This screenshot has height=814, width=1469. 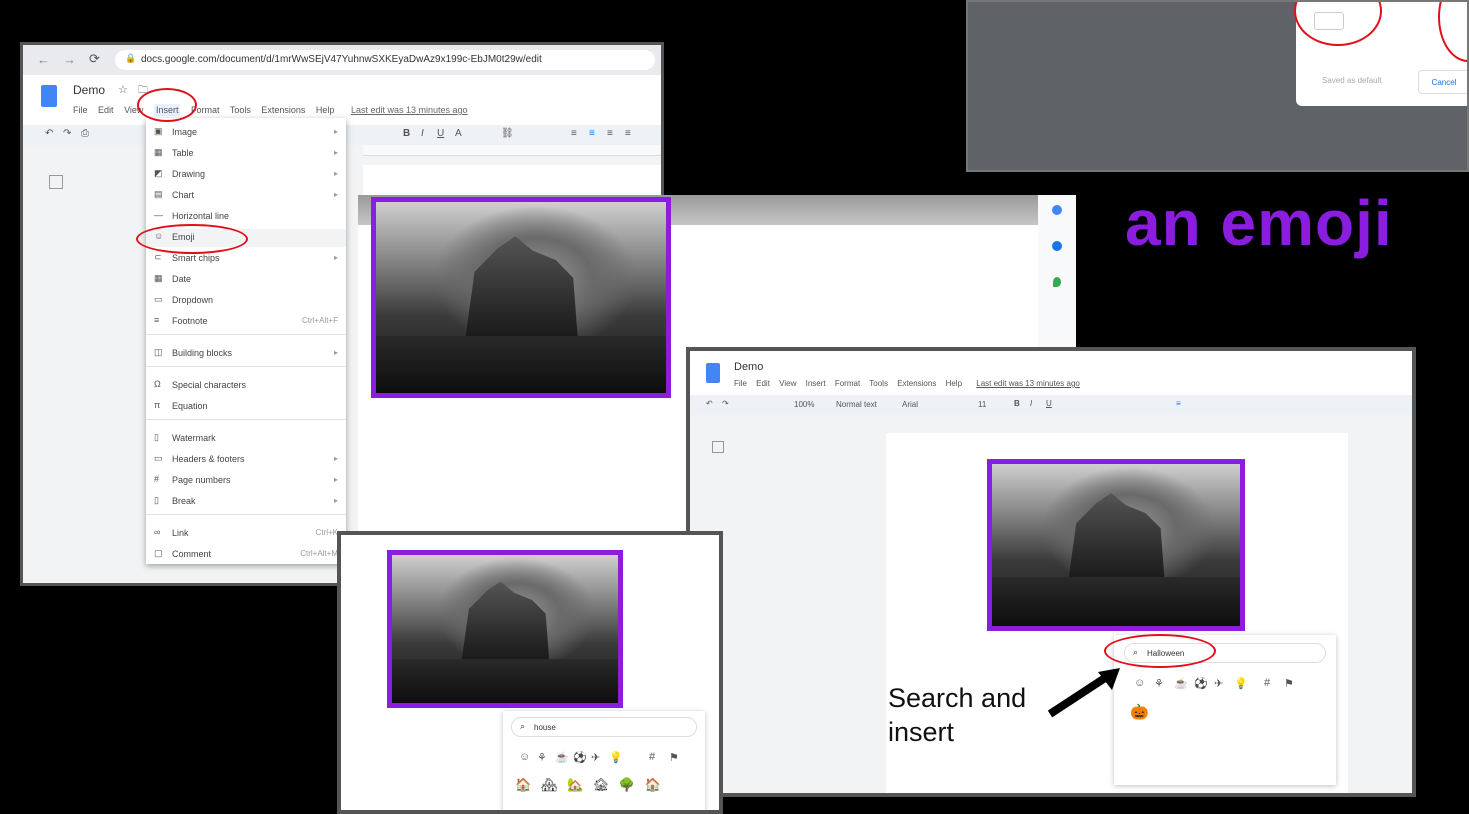 What do you see at coordinates (106, 110) in the screenshot?
I see `menu-edit: Edit` at bounding box center [106, 110].